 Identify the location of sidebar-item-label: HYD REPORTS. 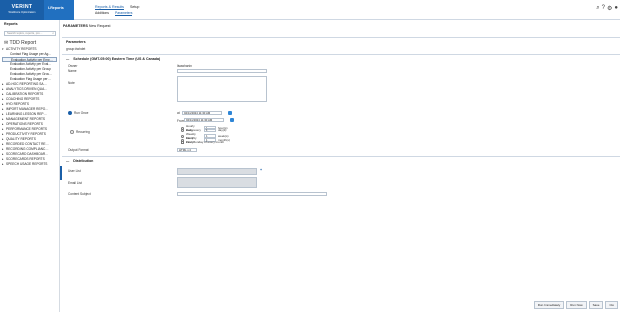
(17, 104).